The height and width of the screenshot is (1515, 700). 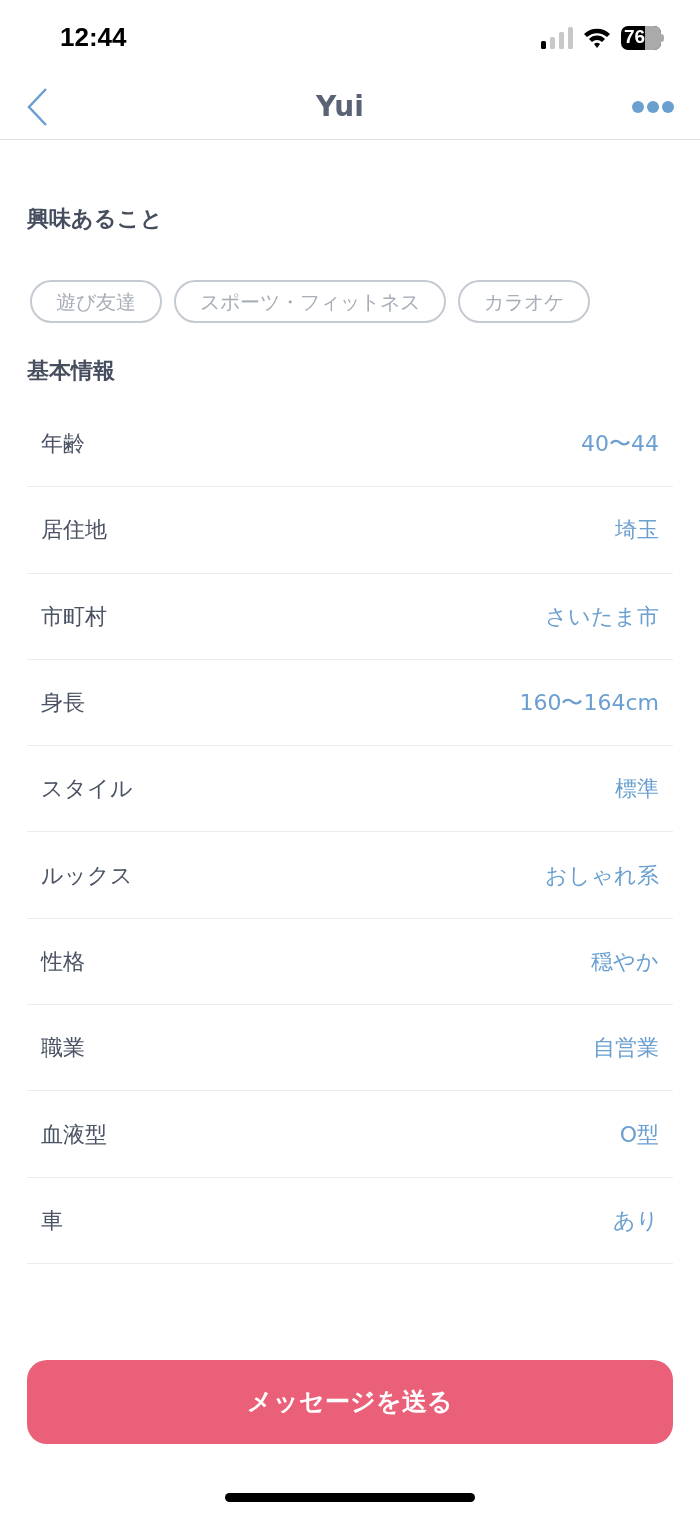 What do you see at coordinates (95, 218) in the screenshot?
I see `section-title: 興味あること` at bounding box center [95, 218].